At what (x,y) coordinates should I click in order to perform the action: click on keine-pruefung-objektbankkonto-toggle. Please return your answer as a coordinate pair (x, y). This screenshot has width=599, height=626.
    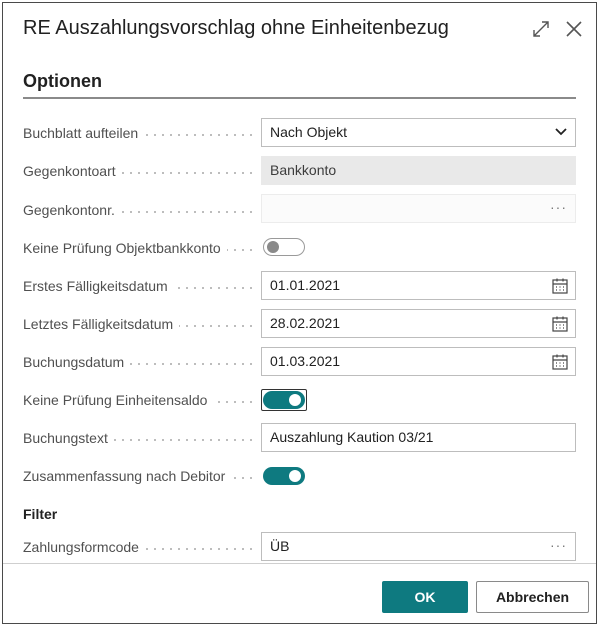
    Looking at the image, I should click on (284, 247).